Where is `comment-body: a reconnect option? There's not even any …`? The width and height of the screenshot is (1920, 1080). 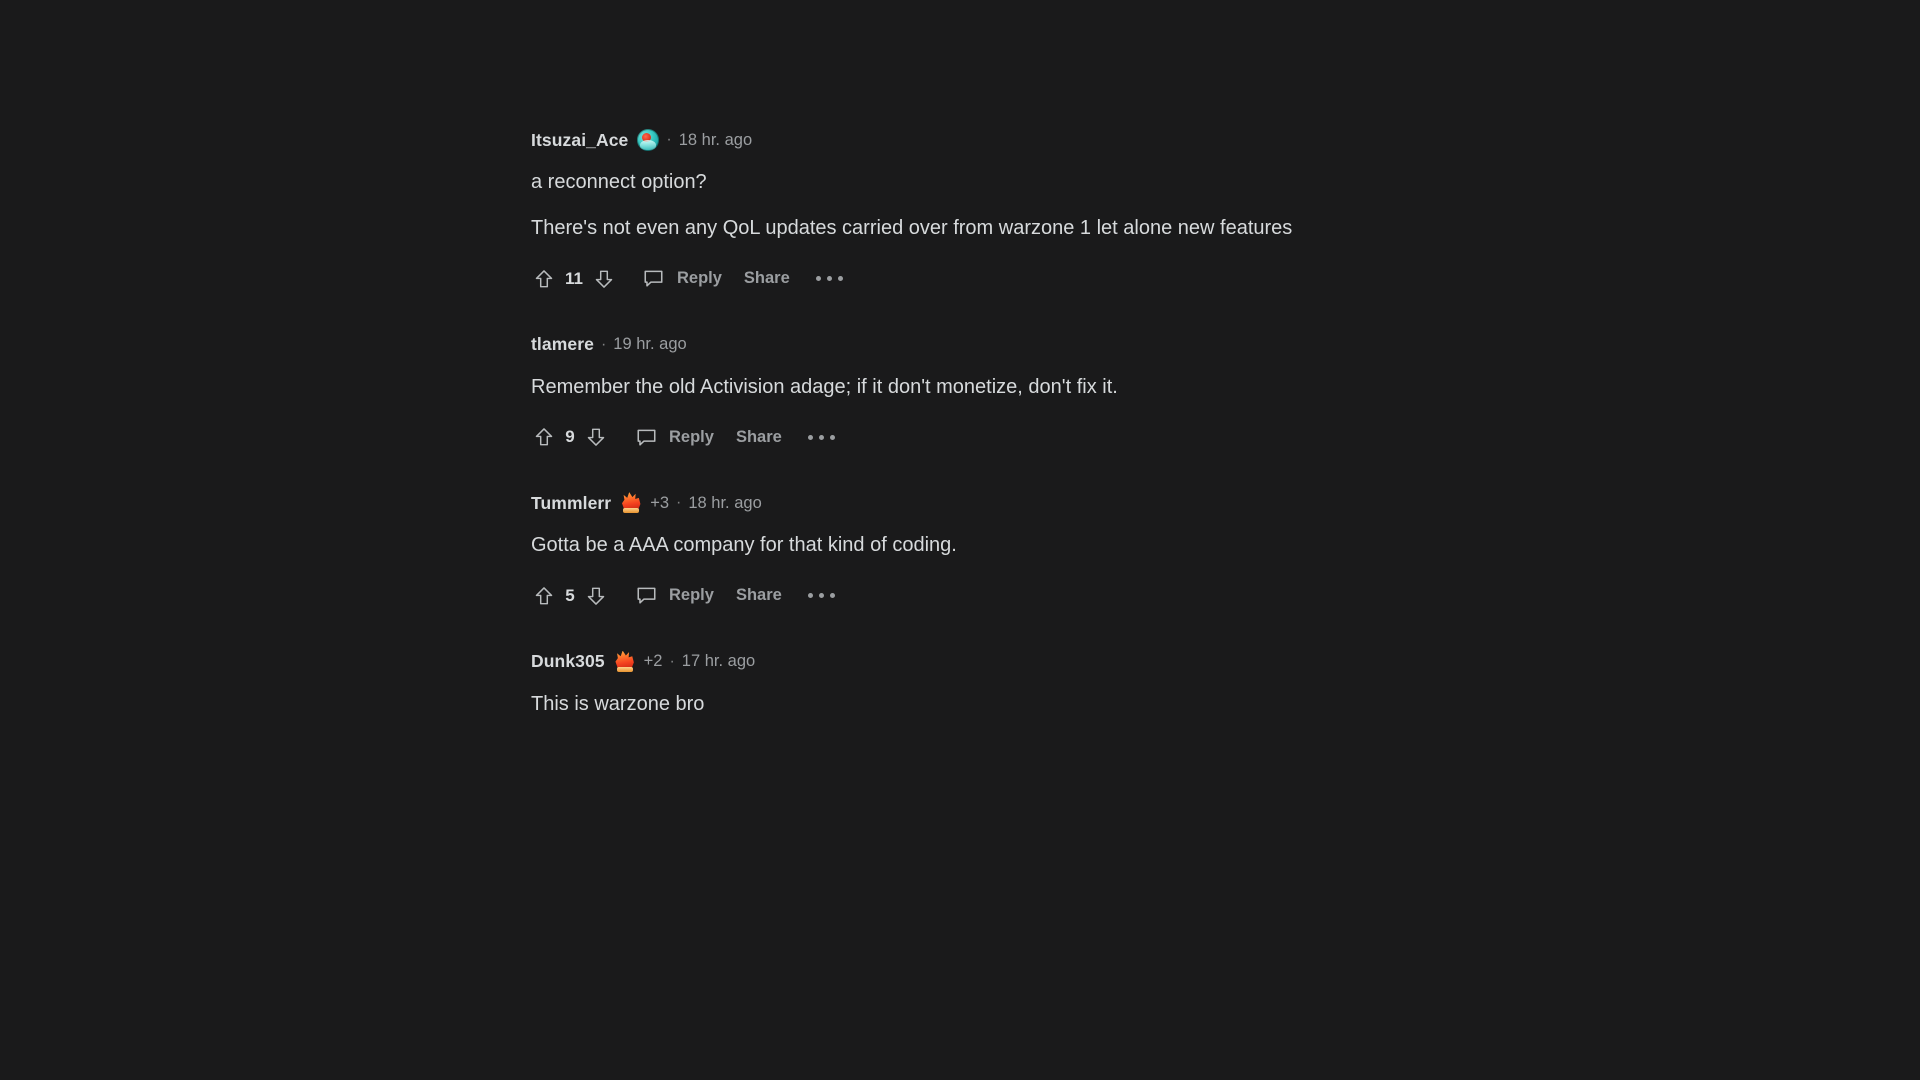 comment-body: a reconnect option? There's not even any … is located at coordinates (931, 205).